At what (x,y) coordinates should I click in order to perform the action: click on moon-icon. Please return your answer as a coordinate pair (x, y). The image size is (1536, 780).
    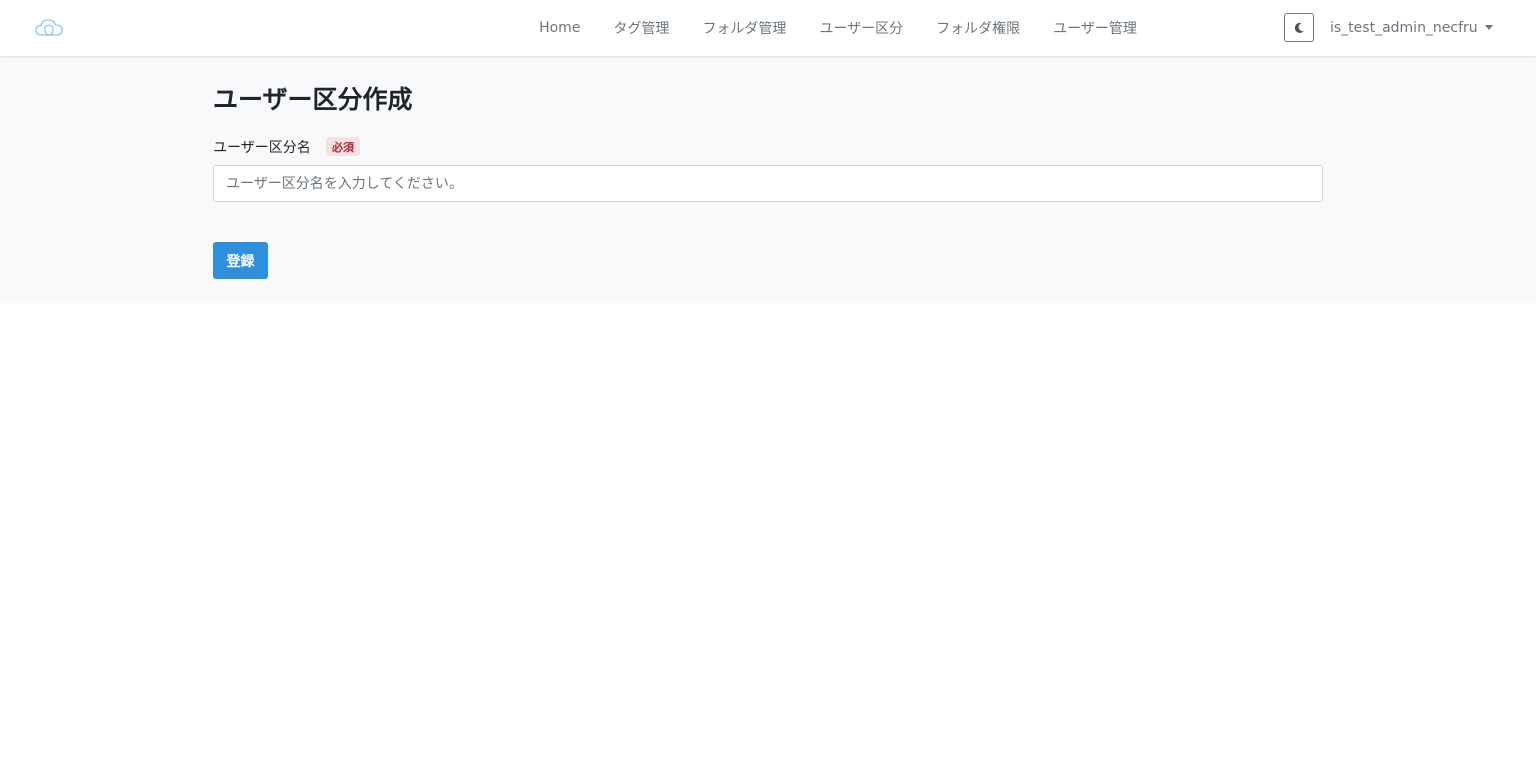
    Looking at the image, I should click on (1299, 27).